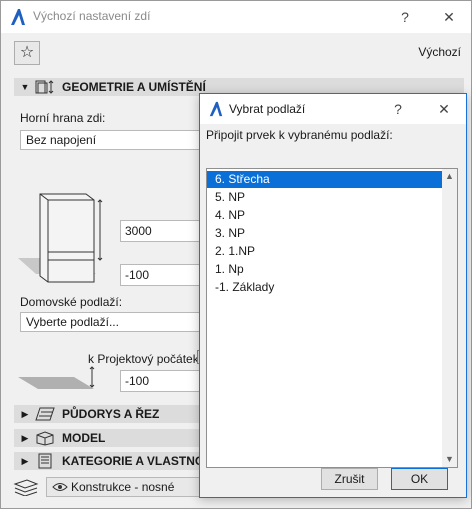 This screenshot has width=472, height=509. I want to click on story-item-1: 1. Np, so click(325, 269).